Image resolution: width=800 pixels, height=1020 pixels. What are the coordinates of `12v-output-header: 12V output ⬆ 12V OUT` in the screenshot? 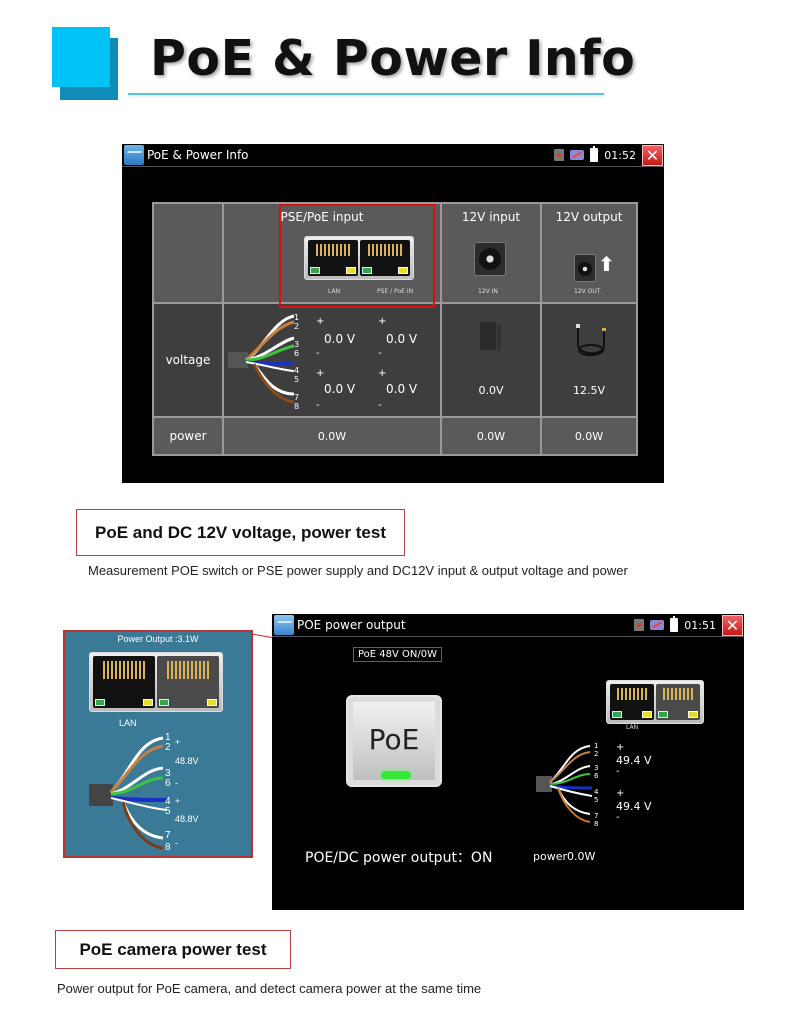 It's located at (589, 253).